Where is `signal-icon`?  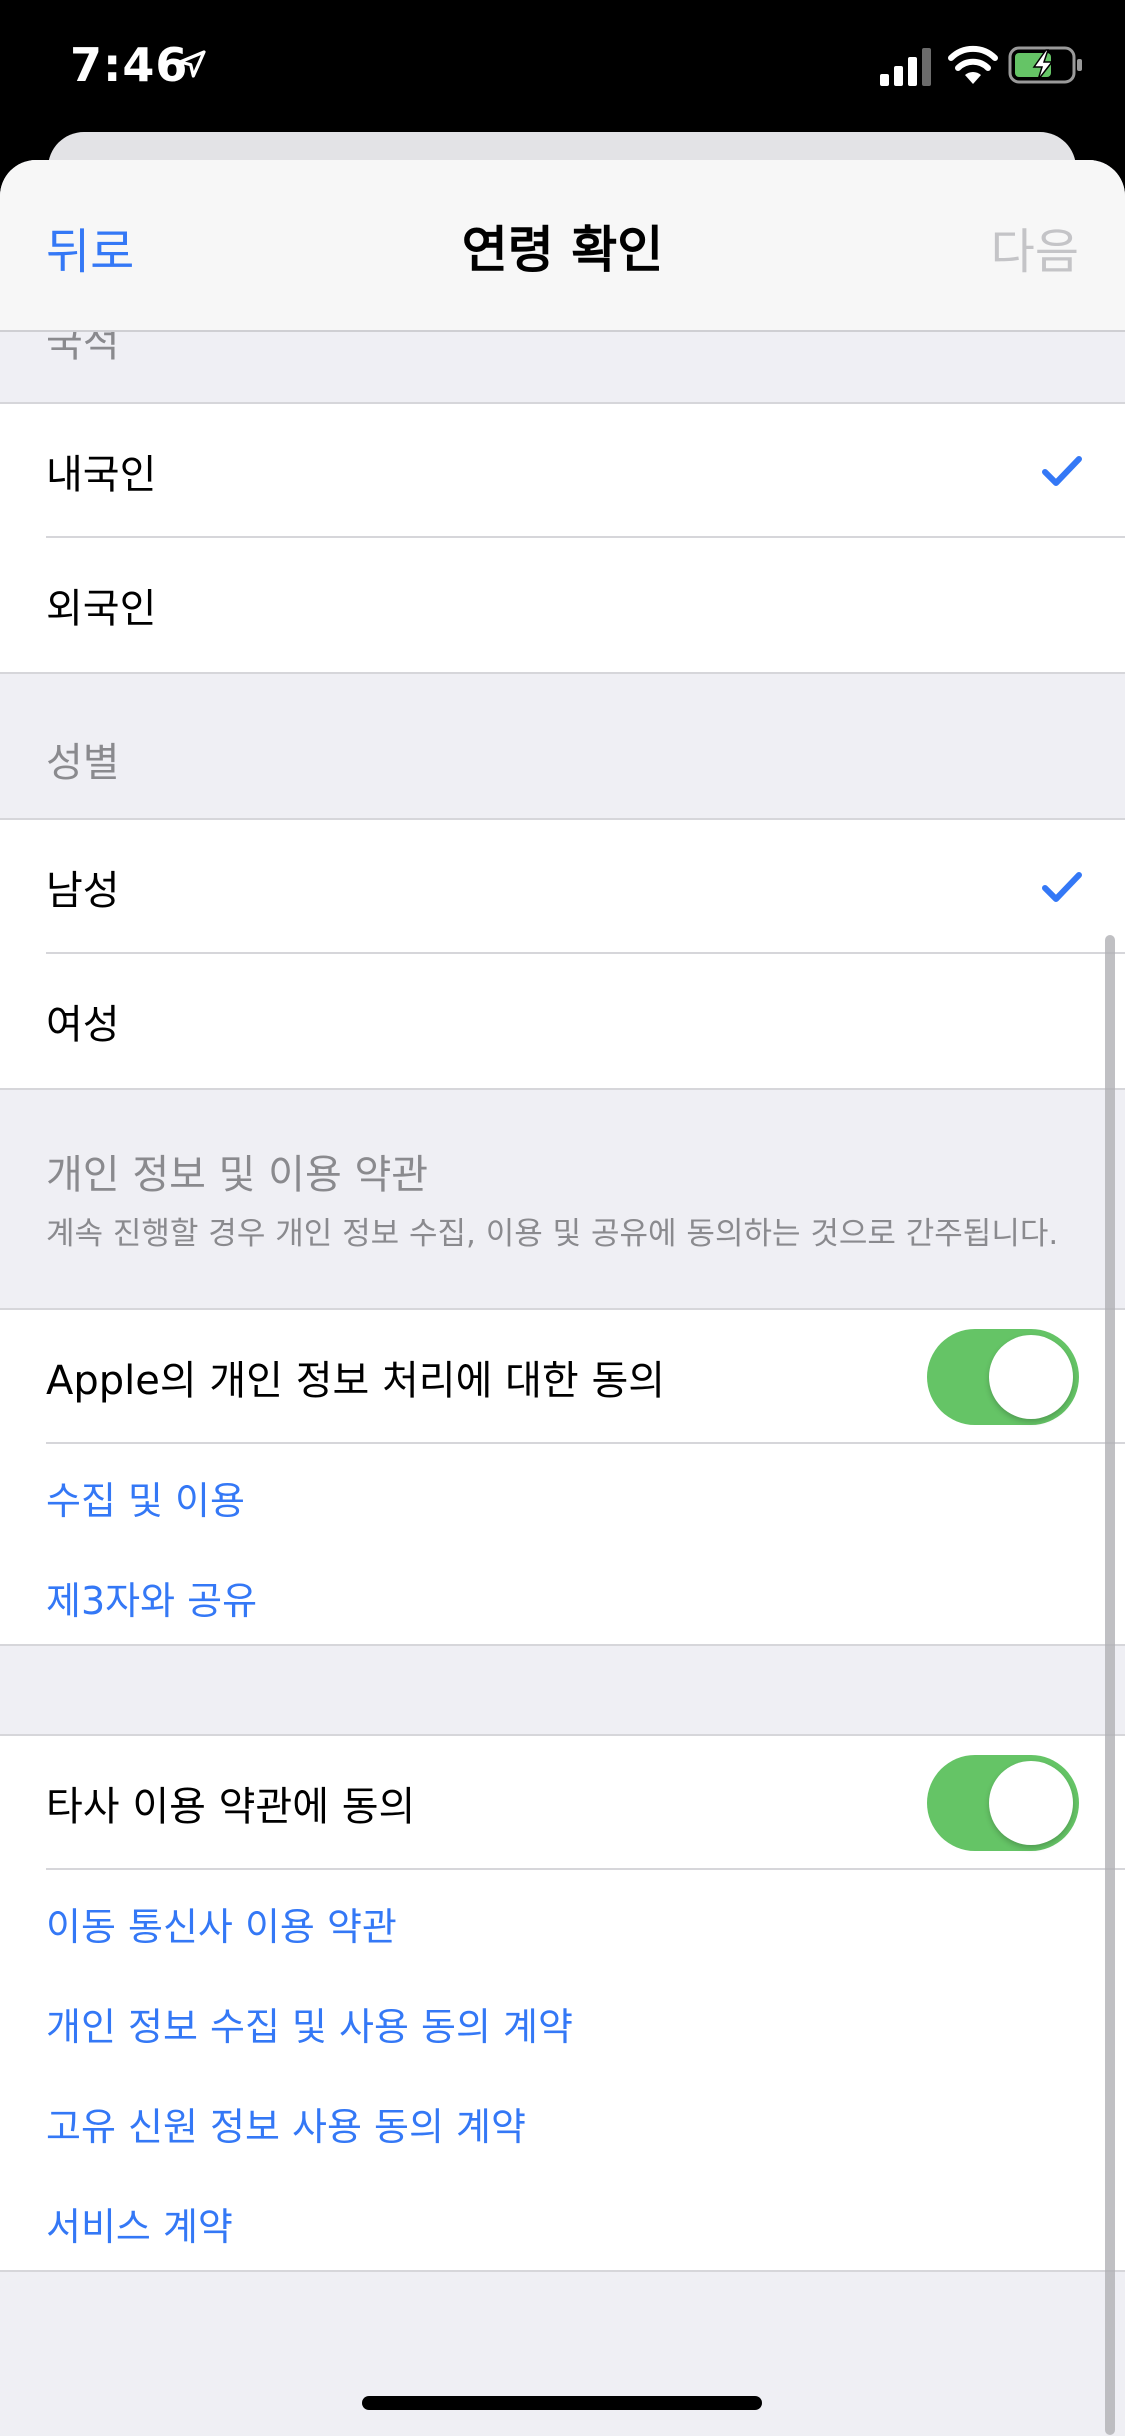 signal-icon is located at coordinates (905, 67).